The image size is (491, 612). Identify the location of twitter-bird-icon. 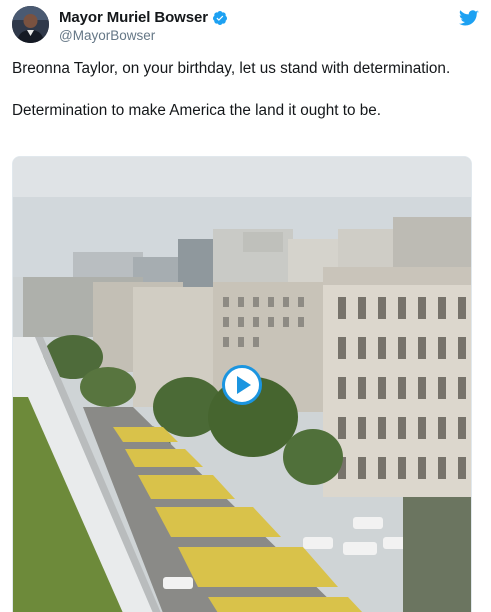
(469, 18).